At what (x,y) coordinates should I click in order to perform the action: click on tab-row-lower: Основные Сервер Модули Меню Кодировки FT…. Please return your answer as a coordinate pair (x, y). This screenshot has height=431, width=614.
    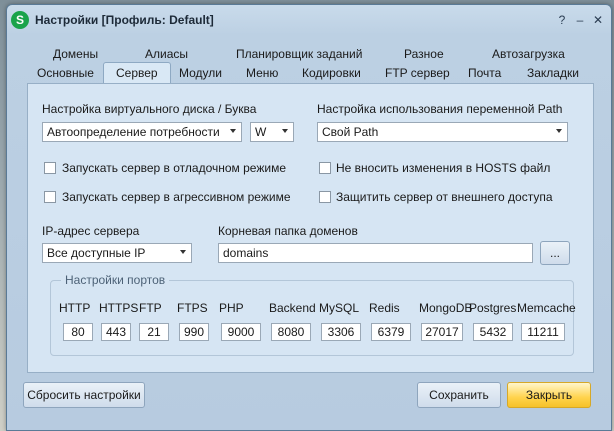
    Looking at the image, I should click on (309, 73).